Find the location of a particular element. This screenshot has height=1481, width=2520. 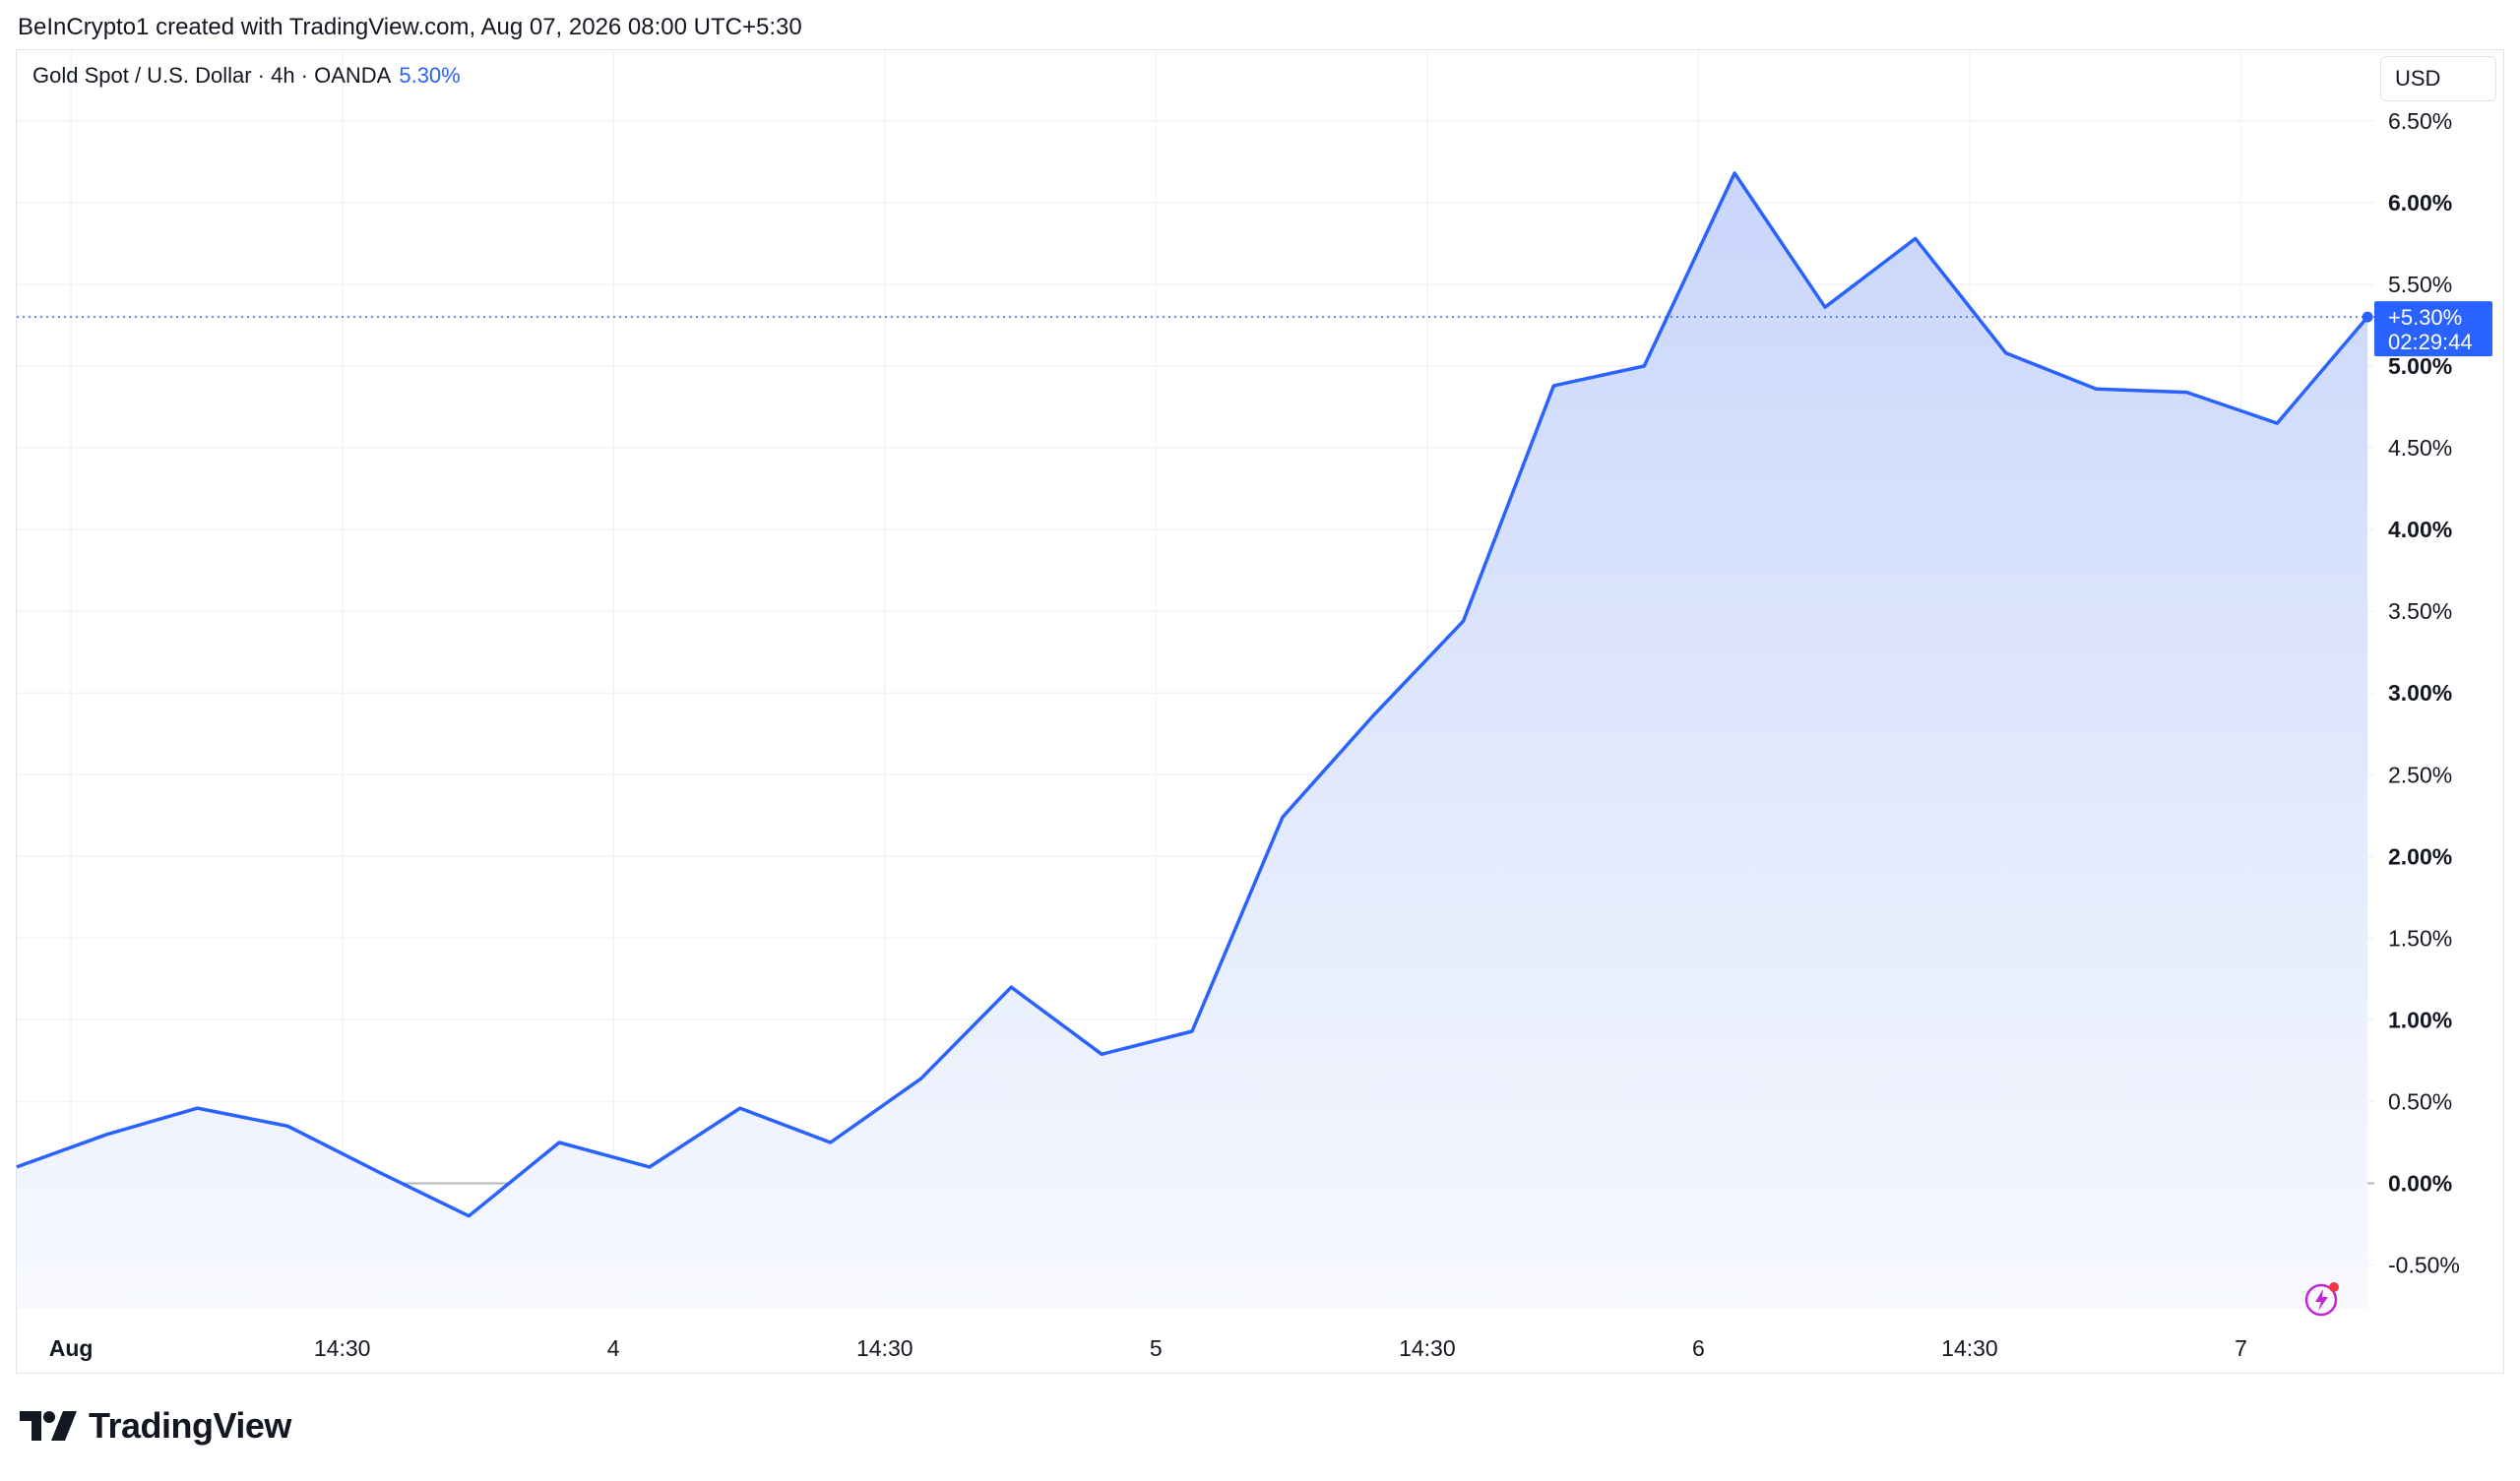

y-tick-label: 6.00% is located at coordinates (2420, 203).